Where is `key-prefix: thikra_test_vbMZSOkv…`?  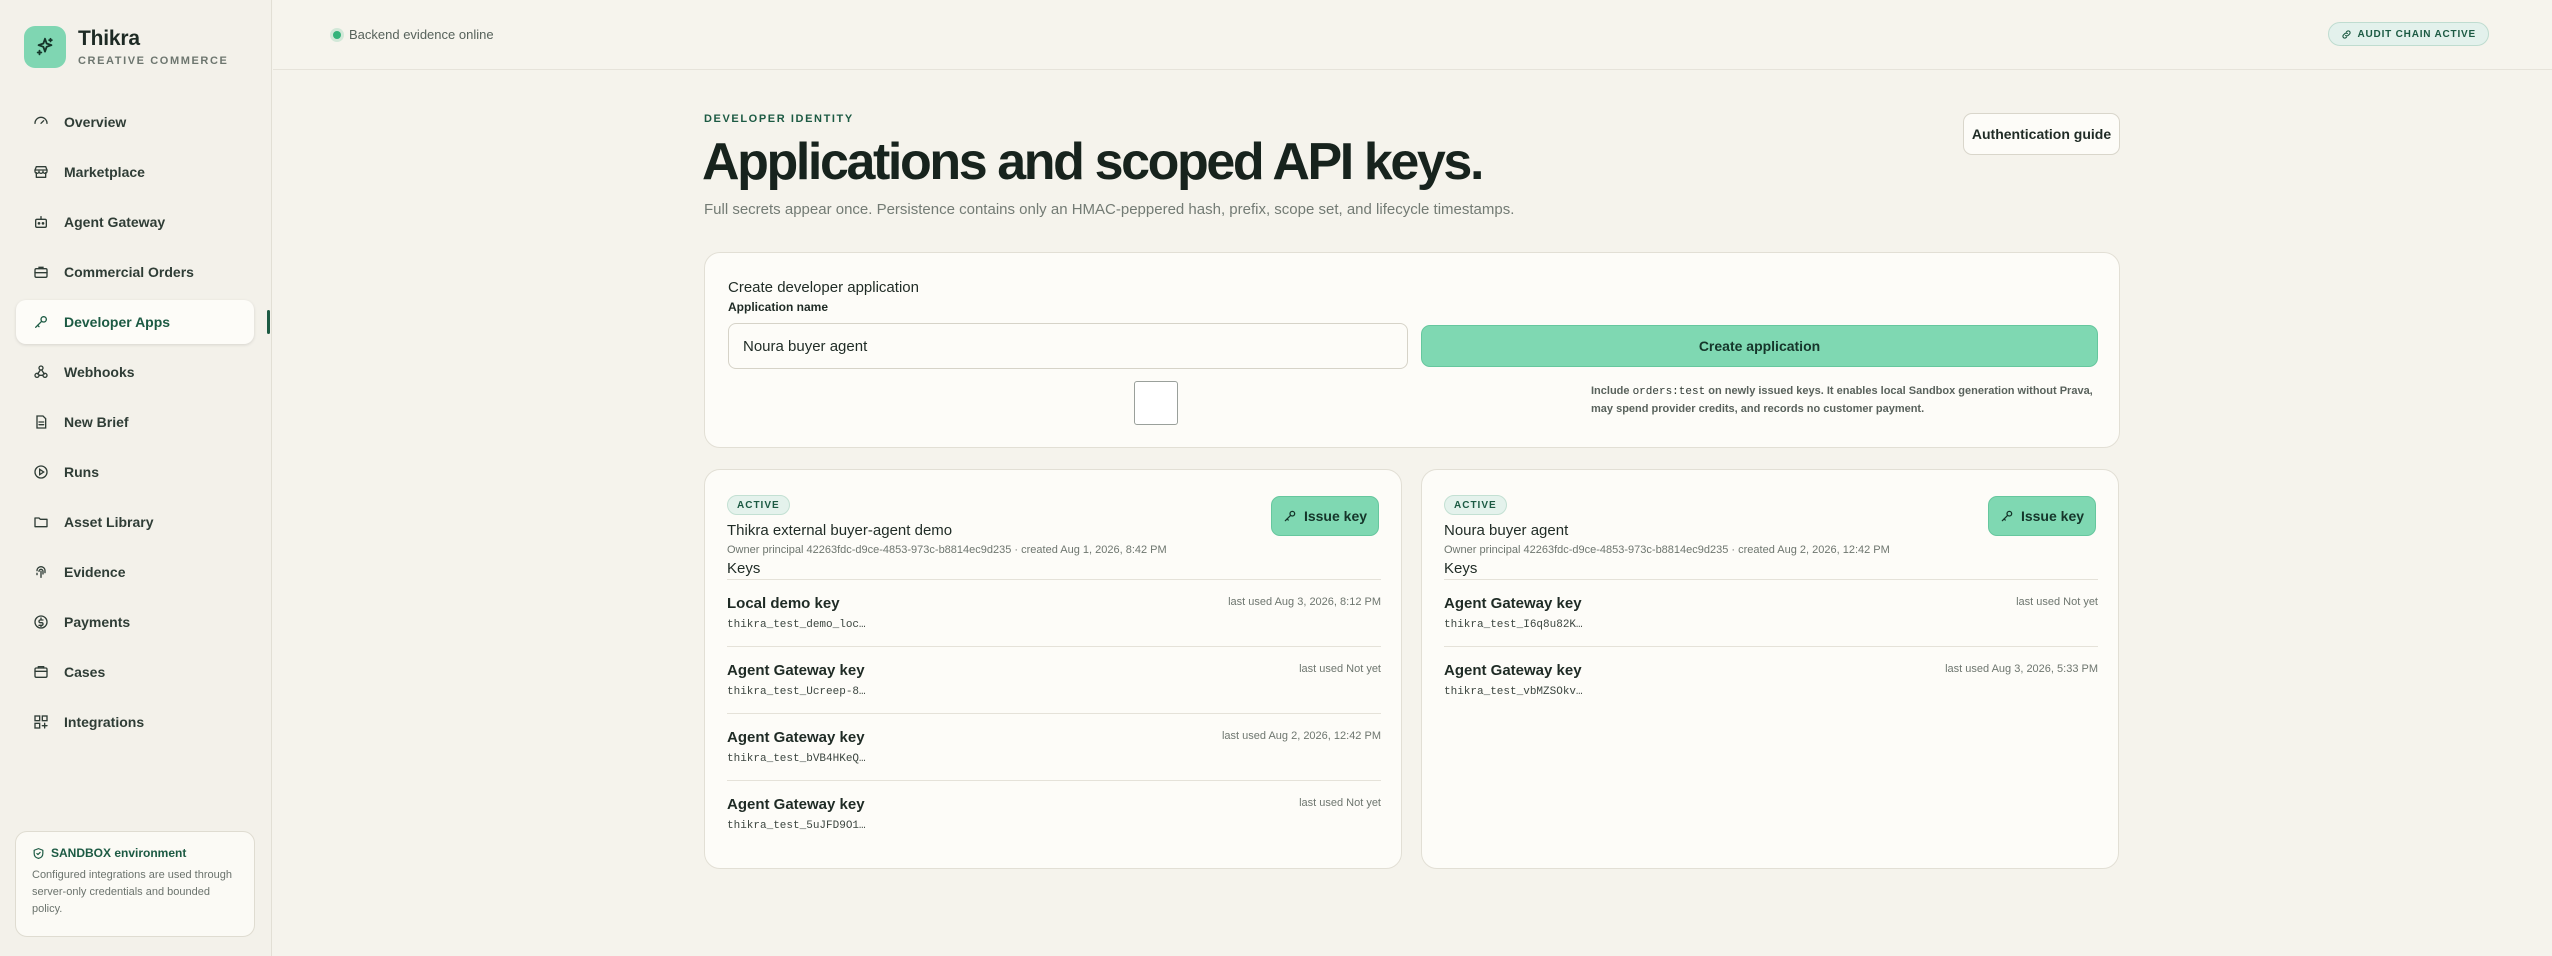 key-prefix: thikra_test_vbMZSOkv… is located at coordinates (1513, 692).